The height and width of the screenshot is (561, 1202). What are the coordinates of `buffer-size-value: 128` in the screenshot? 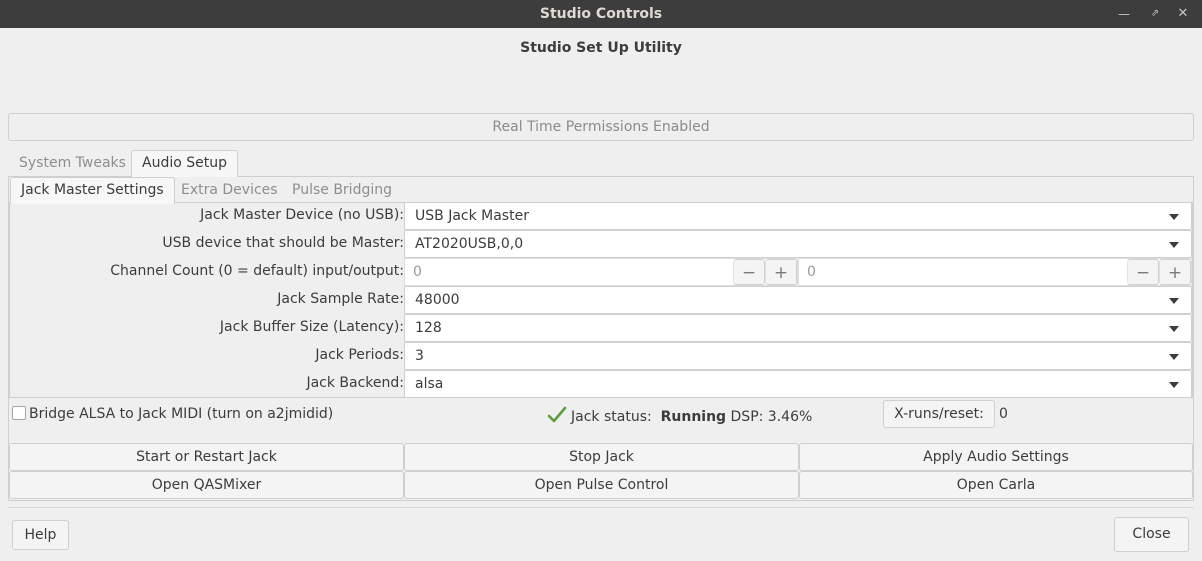 It's located at (428, 328).